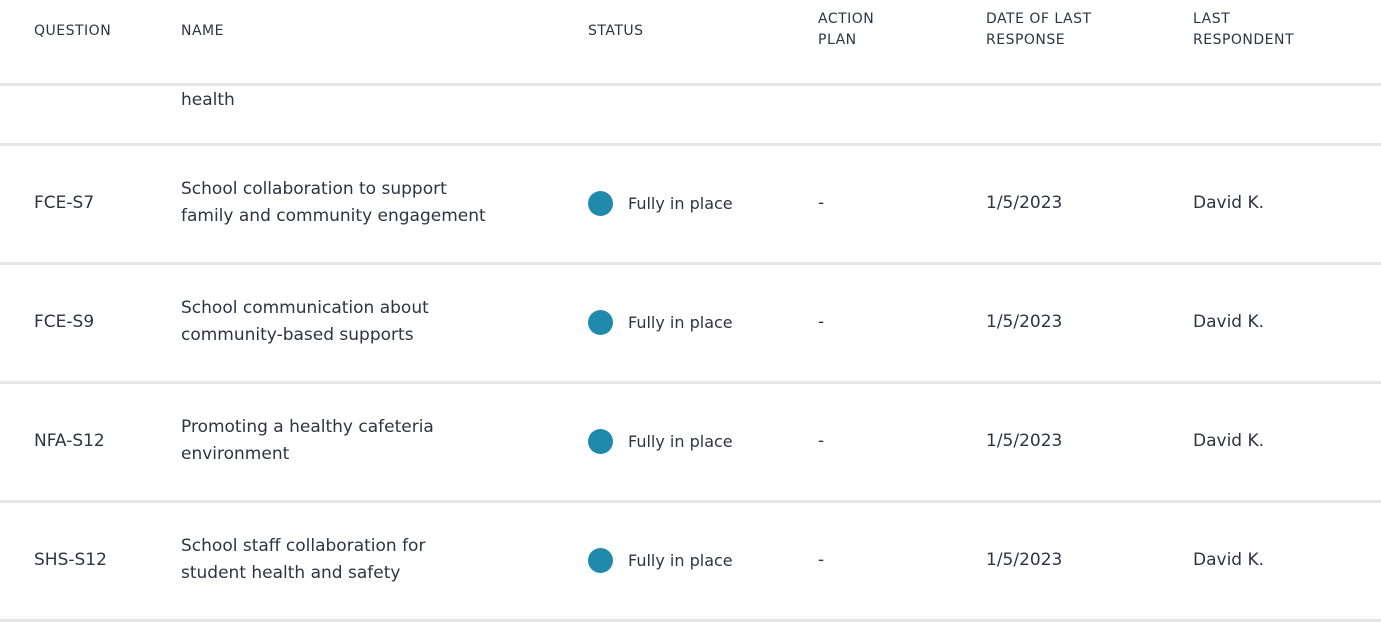  I want to click on row-name-line2: environment, so click(235, 454).